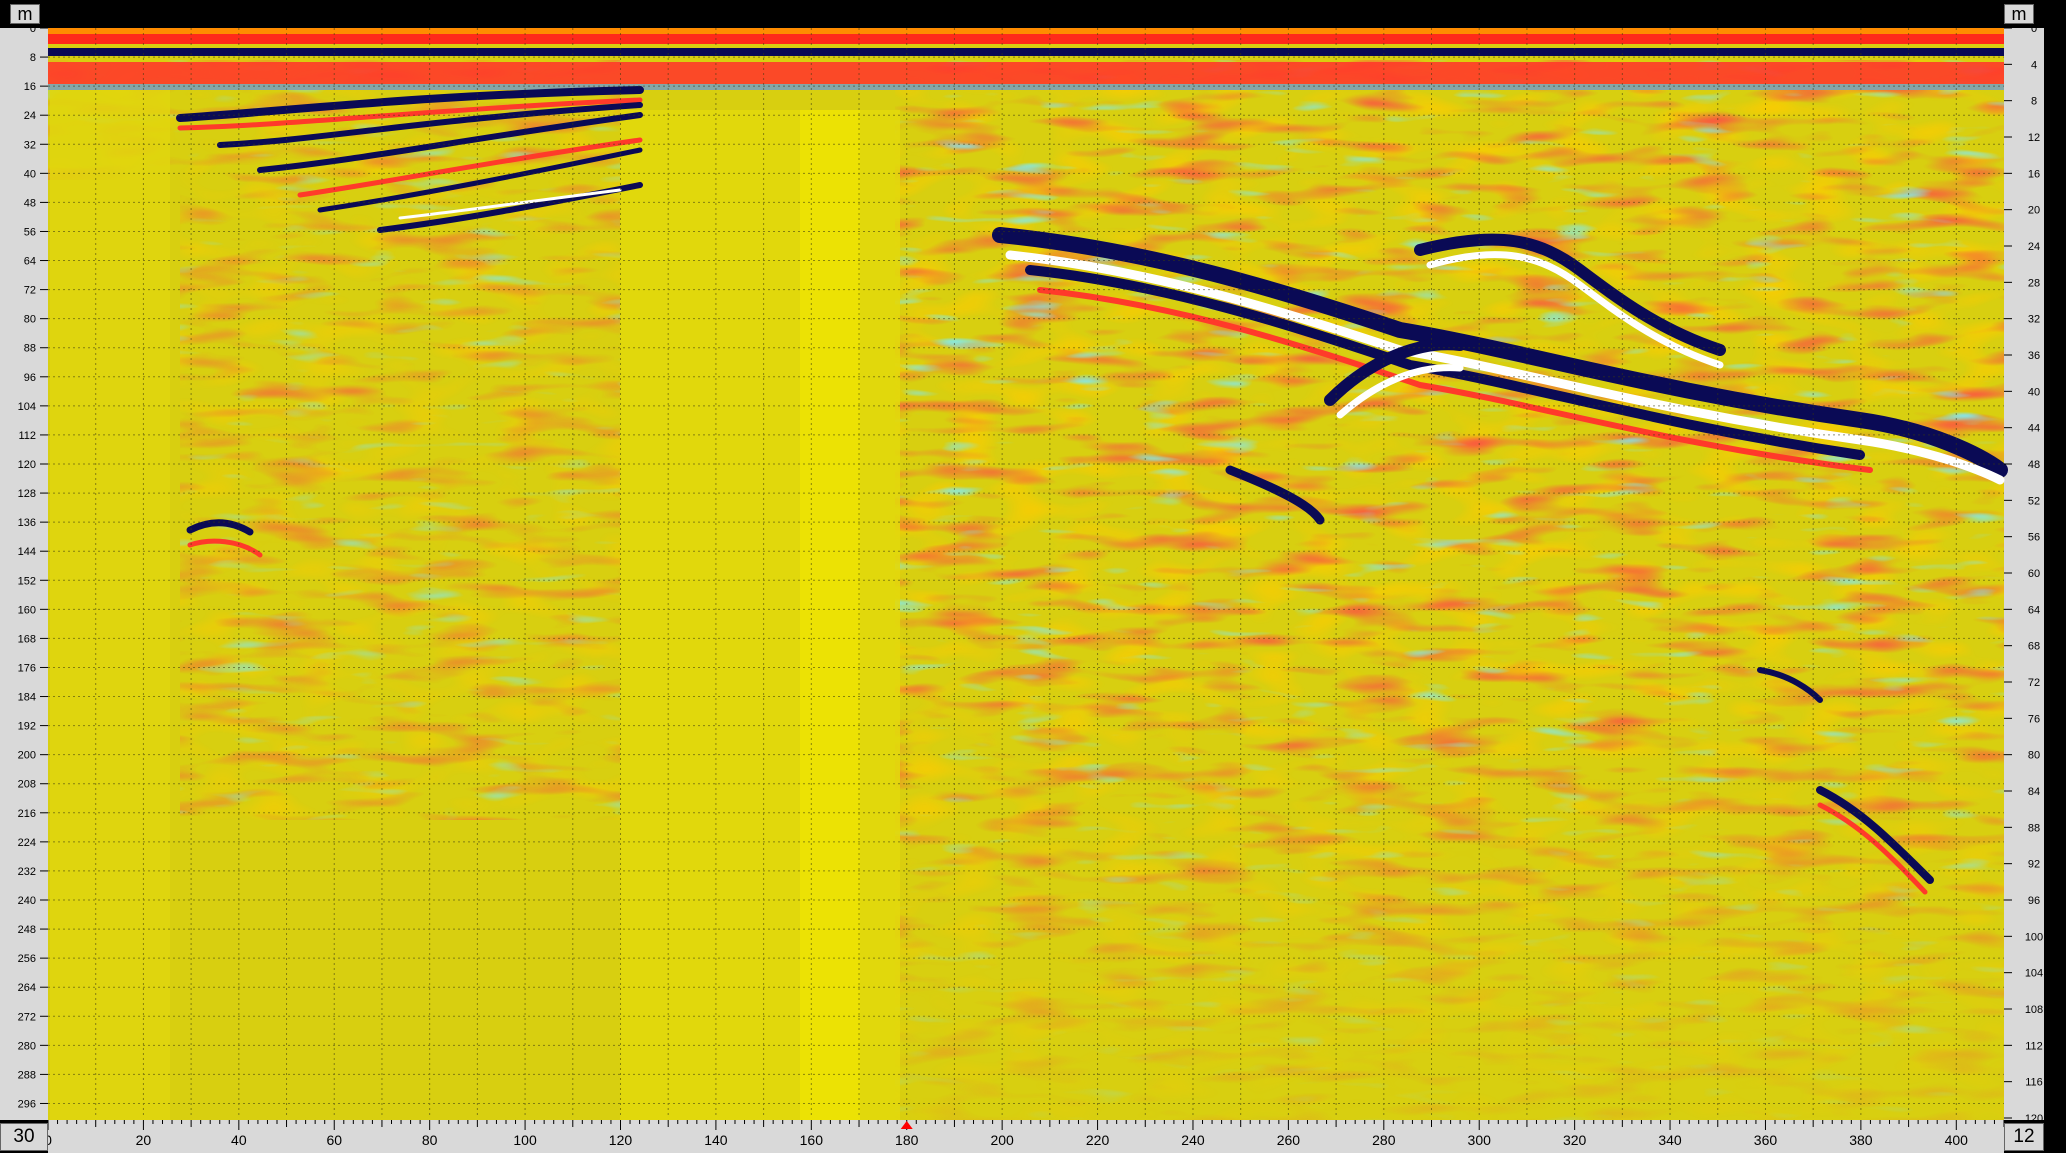 The width and height of the screenshot is (2066, 1153). What do you see at coordinates (27, 872) in the screenshot?
I see `left-tick-label: 232` at bounding box center [27, 872].